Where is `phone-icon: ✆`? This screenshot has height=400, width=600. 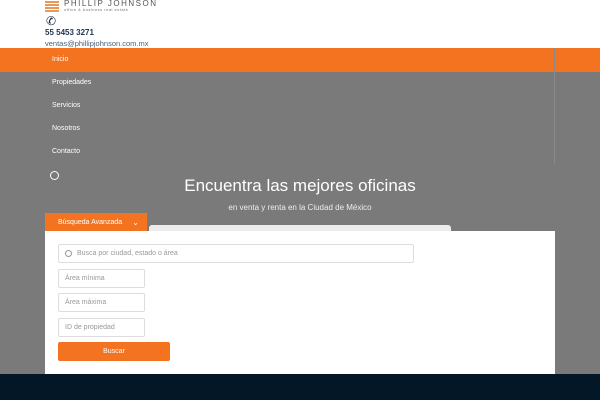 phone-icon: ✆ is located at coordinates (51, 21).